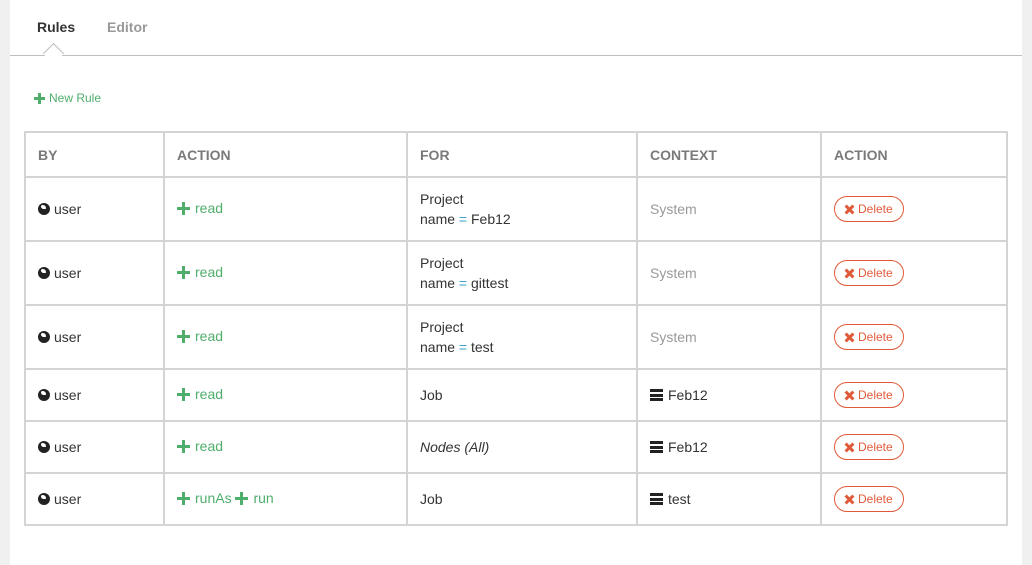 Image resolution: width=1032 pixels, height=565 pixels. I want to click on tab-rules: Rules, so click(56, 27).